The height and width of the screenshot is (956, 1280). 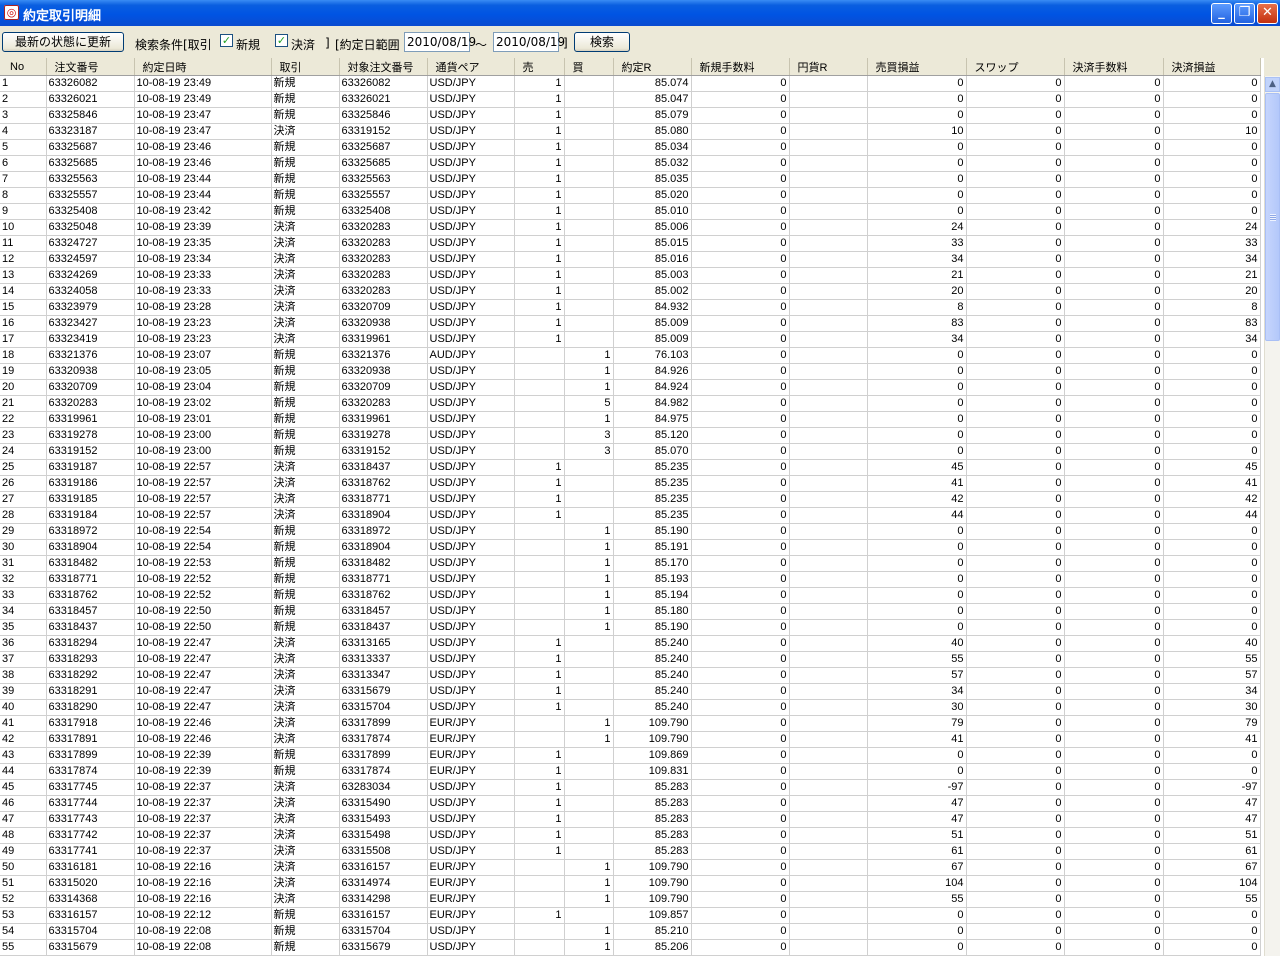 What do you see at coordinates (828, 67) in the screenshot?
I see `column-header: 円貨R` at bounding box center [828, 67].